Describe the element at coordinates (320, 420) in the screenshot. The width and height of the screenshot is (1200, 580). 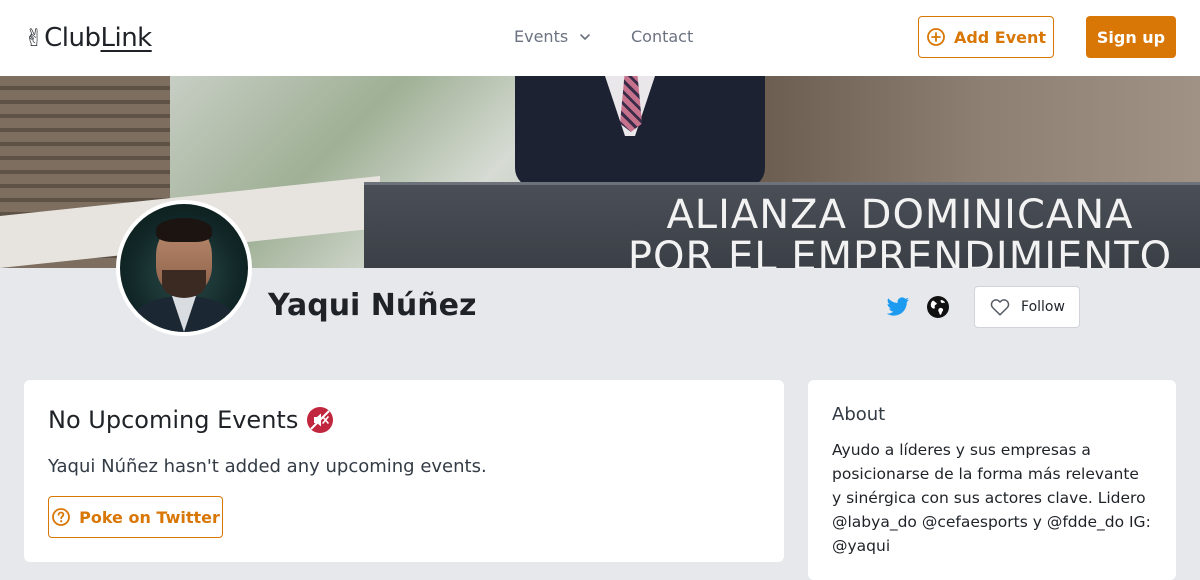
I see `muted-speaker-icon` at that location.